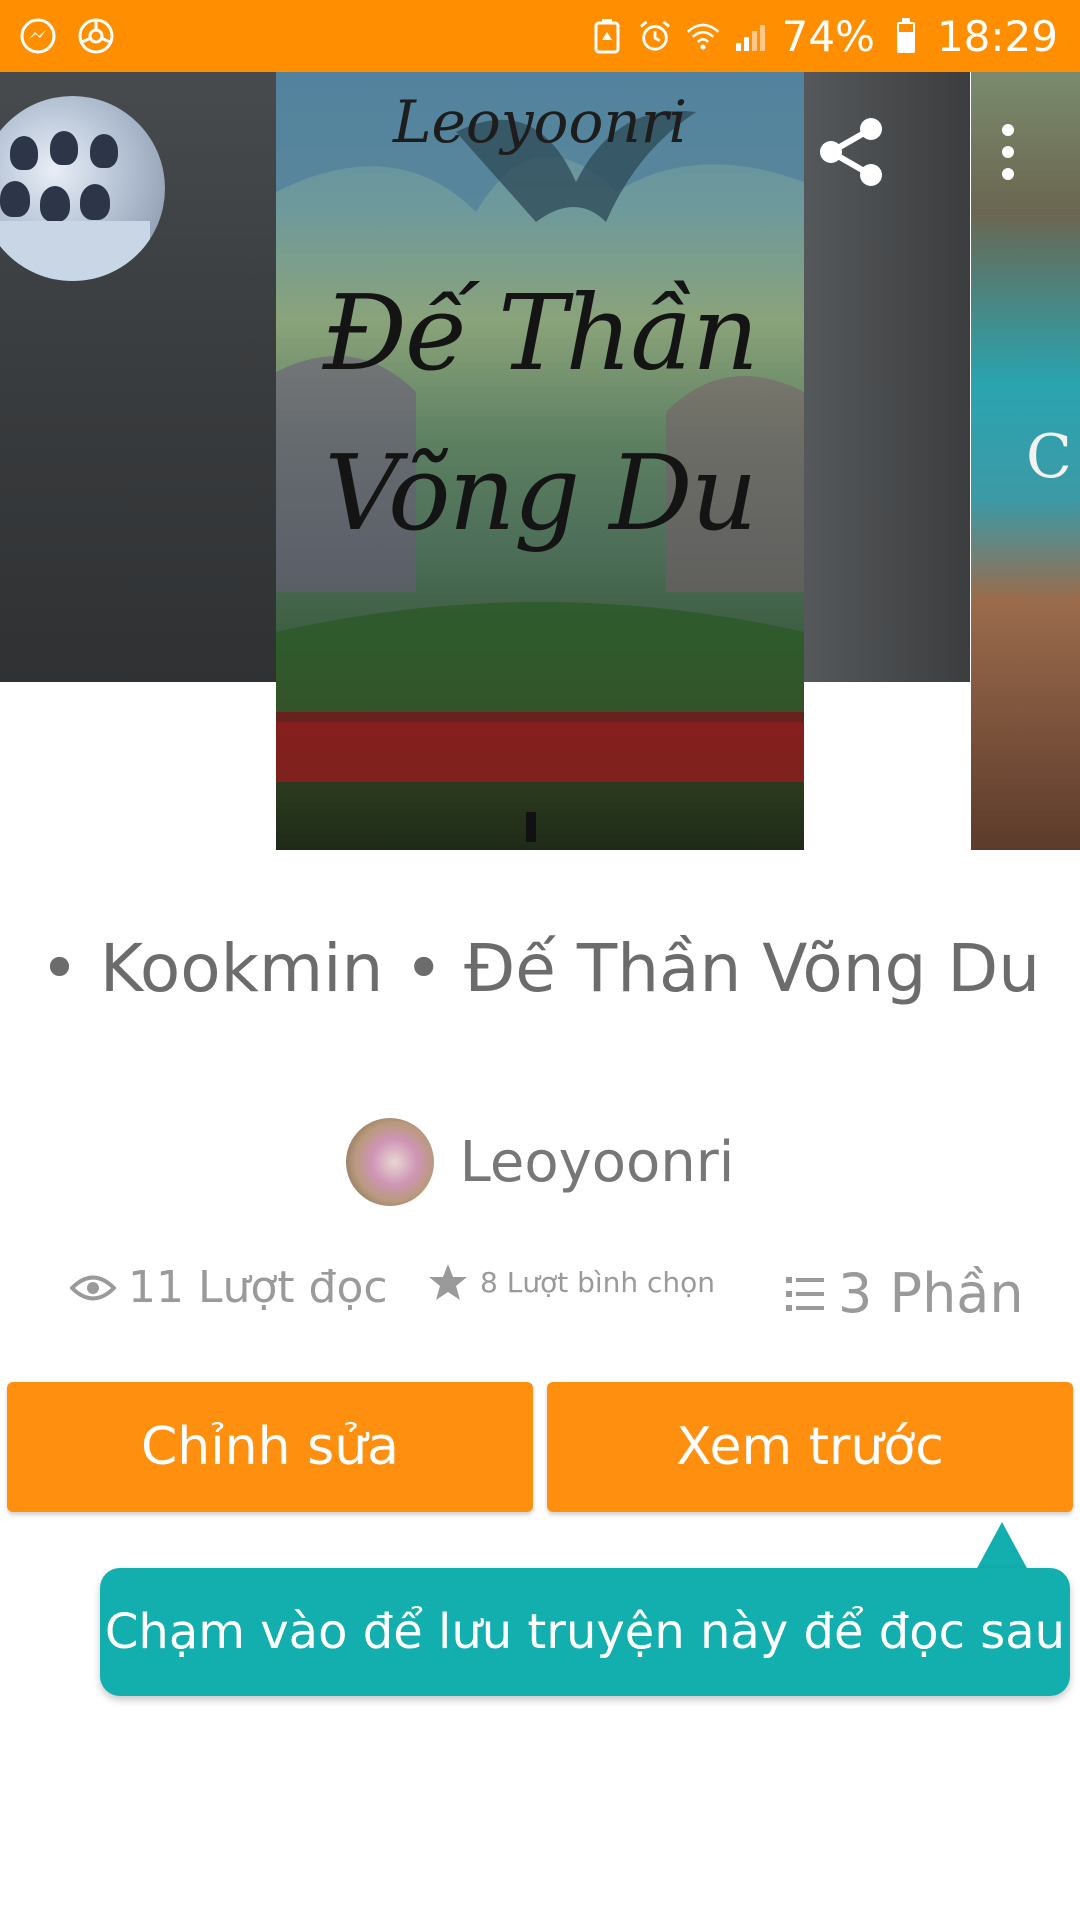 Image resolution: width=1080 pixels, height=1920 pixels. What do you see at coordinates (270, 1447) in the screenshot?
I see `edit-button: Chỉnh sửa` at bounding box center [270, 1447].